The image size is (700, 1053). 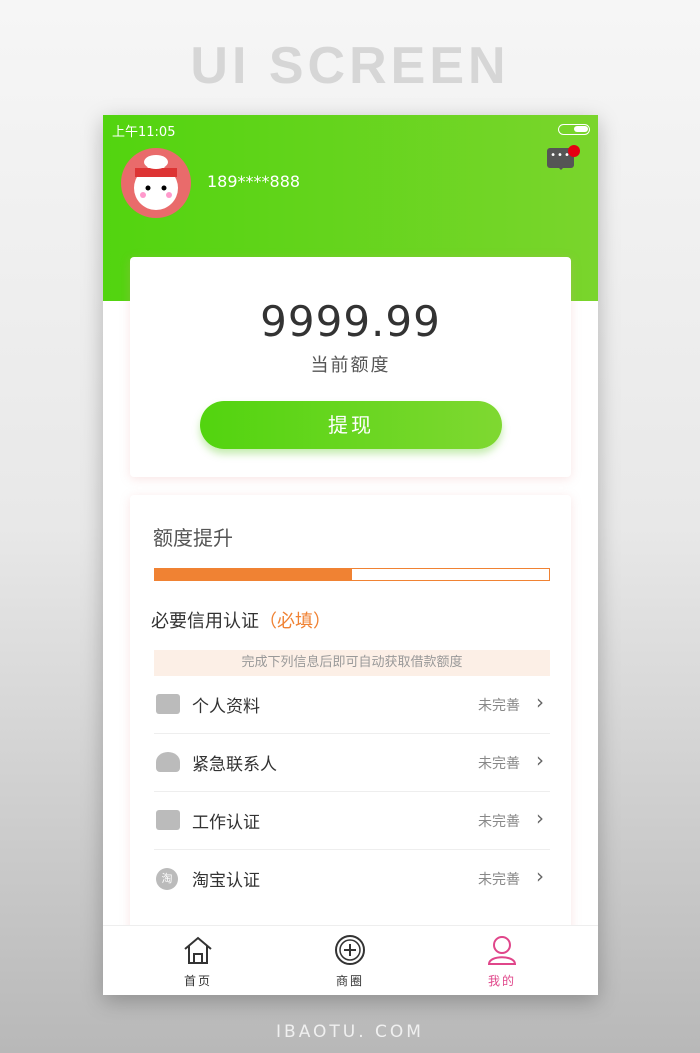 What do you see at coordinates (197, 981) in the screenshot?
I see `tab-label: 首页` at bounding box center [197, 981].